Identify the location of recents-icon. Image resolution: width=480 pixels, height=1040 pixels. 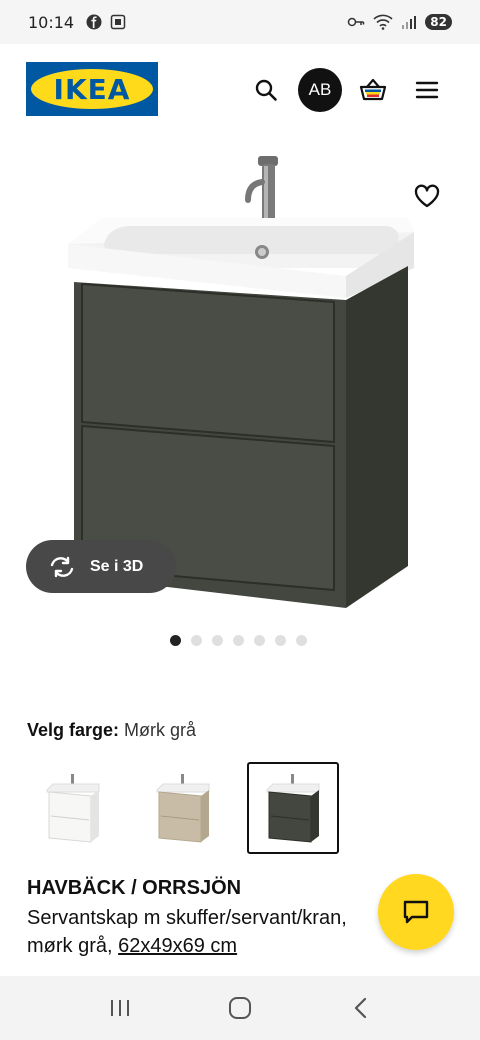
(120, 1008).